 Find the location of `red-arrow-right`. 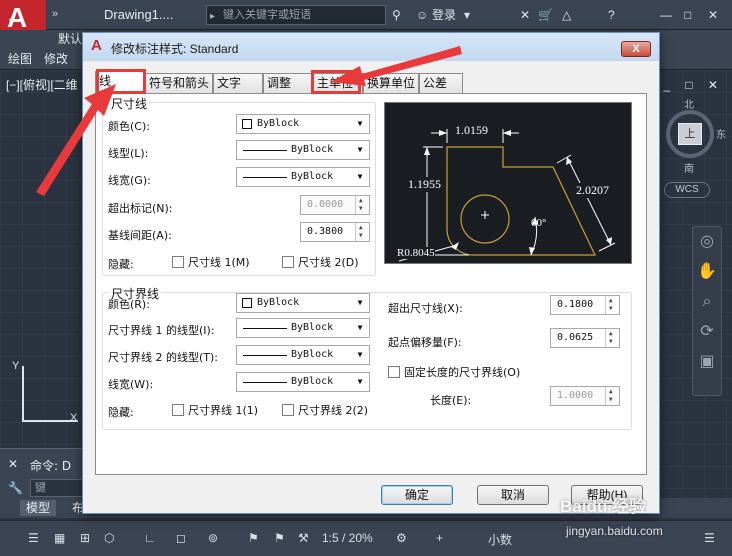

red-arrow-right is located at coordinates (396, 66).